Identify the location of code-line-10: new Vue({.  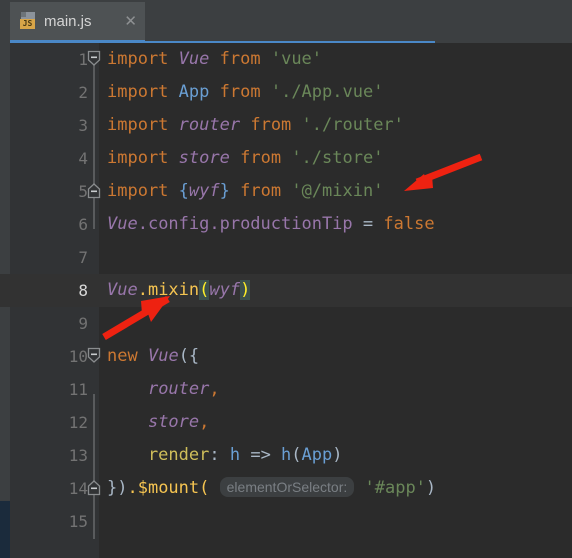
(153, 356).